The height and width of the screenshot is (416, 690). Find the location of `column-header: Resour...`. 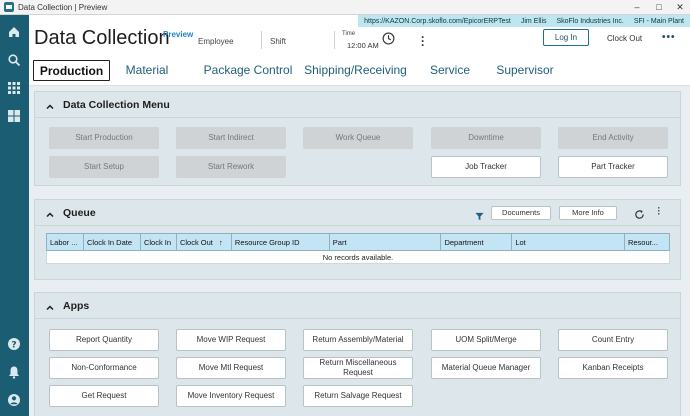

column-header: Resour... is located at coordinates (647, 242).